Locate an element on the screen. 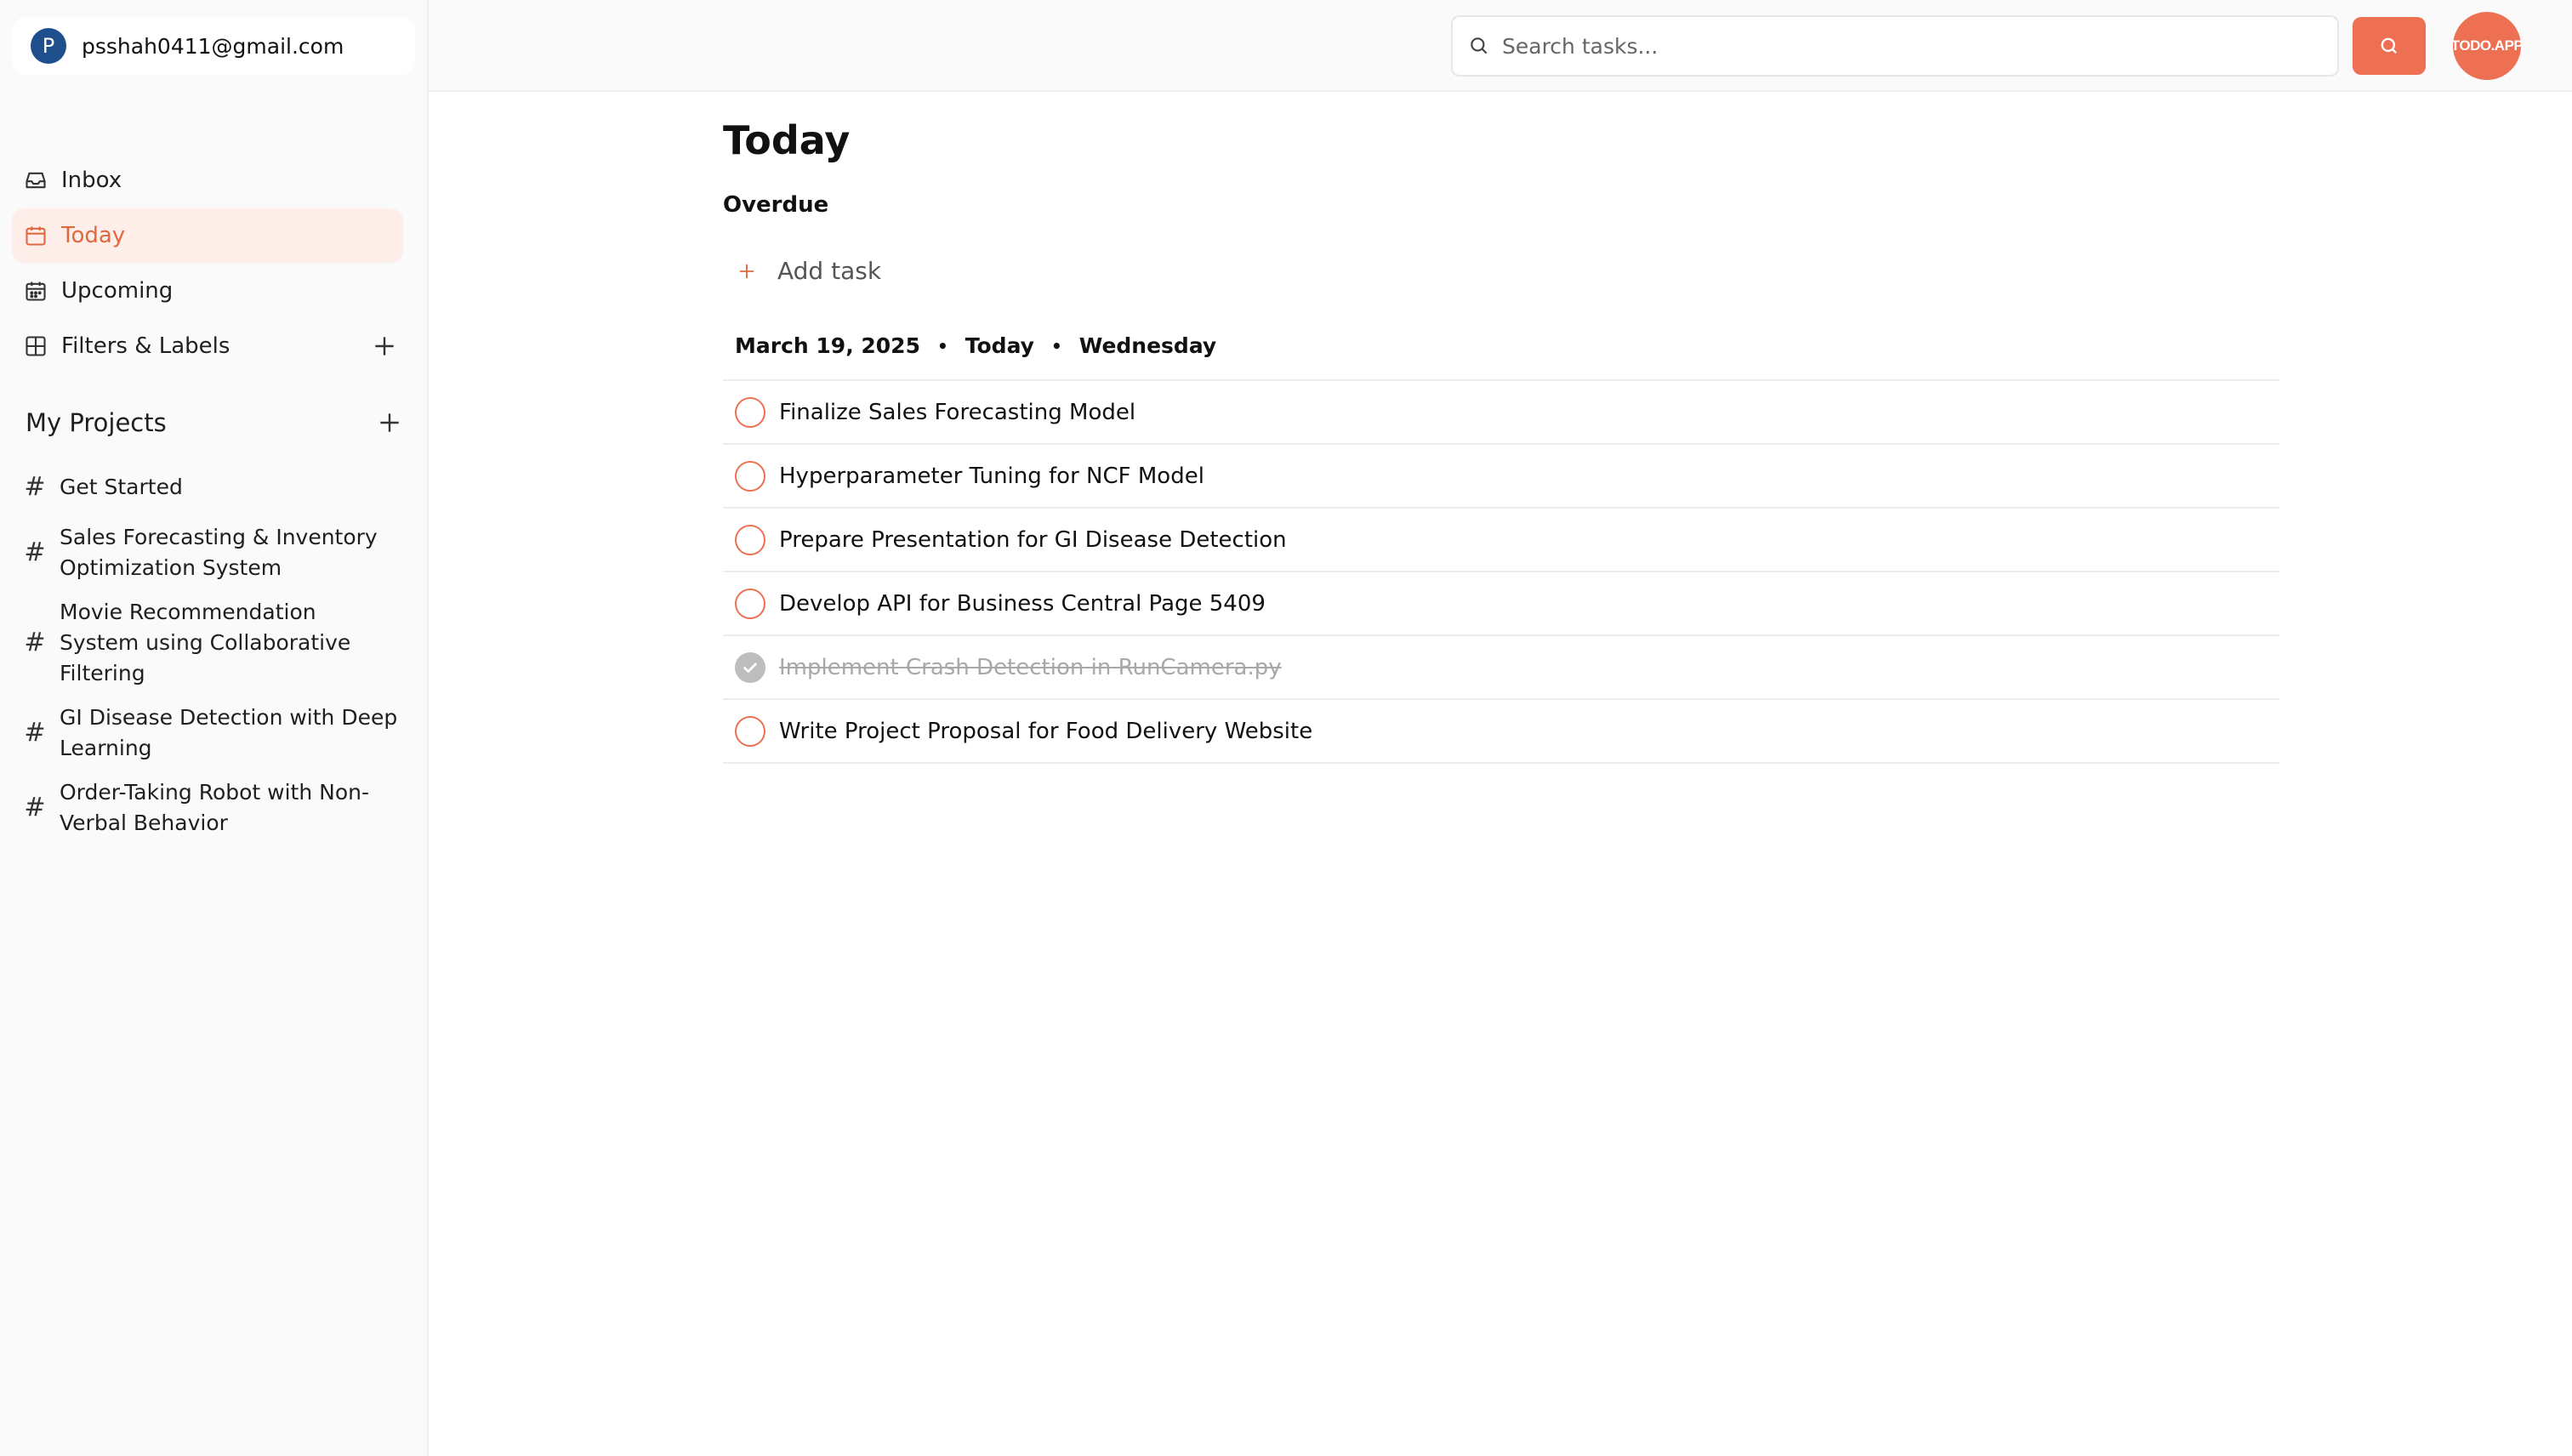 Image resolution: width=2572 pixels, height=1456 pixels. search-box is located at coordinates (1895, 46).